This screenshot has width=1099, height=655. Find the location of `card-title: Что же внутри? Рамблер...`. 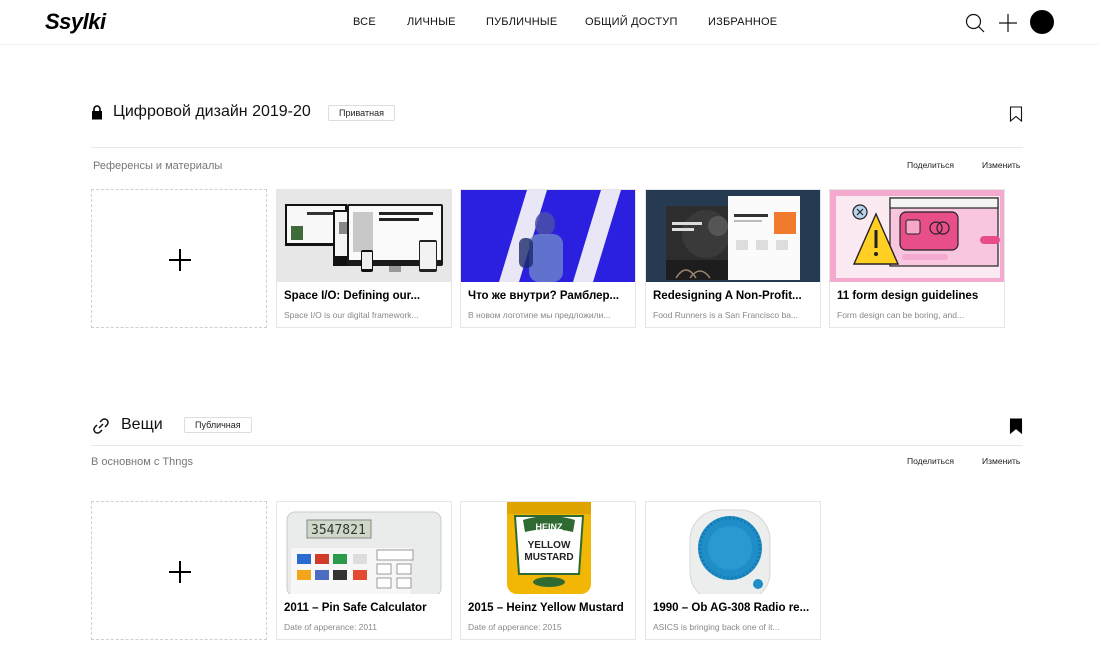

card-title: Что же внутри? Рамблер... is located at coordinates (544, 296).